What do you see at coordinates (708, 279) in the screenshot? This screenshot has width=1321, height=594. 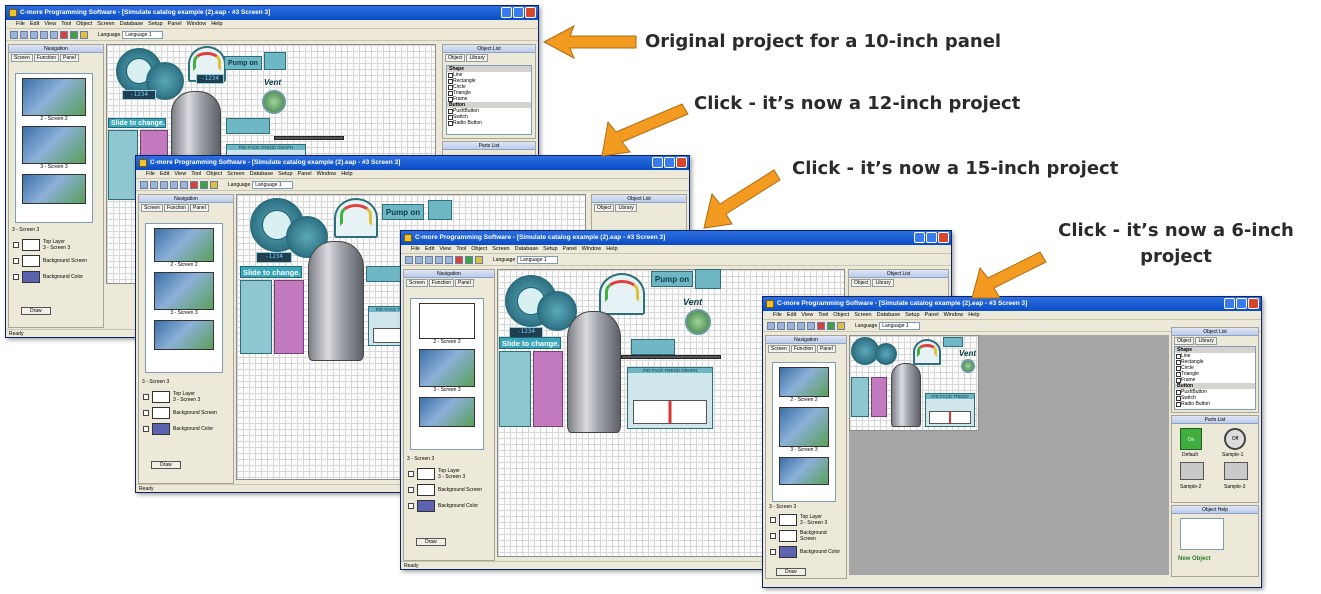 I see `info-button` at bounding box center [708, 279].